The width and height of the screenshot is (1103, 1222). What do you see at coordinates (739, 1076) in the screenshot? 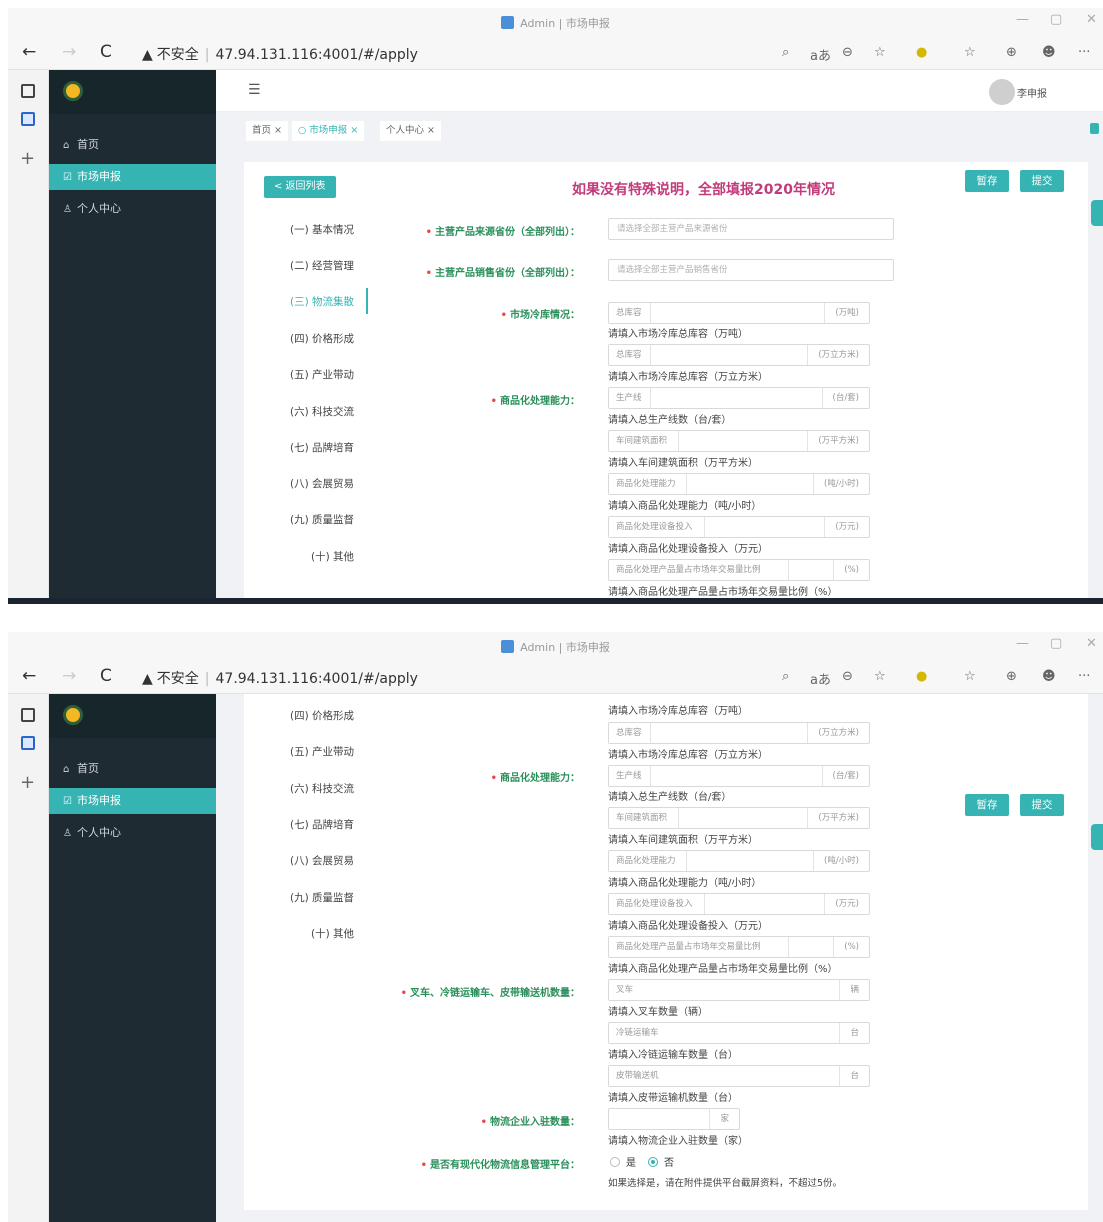
I see `conveyor-input: 皮带输送机台` at bounding box center [739, 1076].